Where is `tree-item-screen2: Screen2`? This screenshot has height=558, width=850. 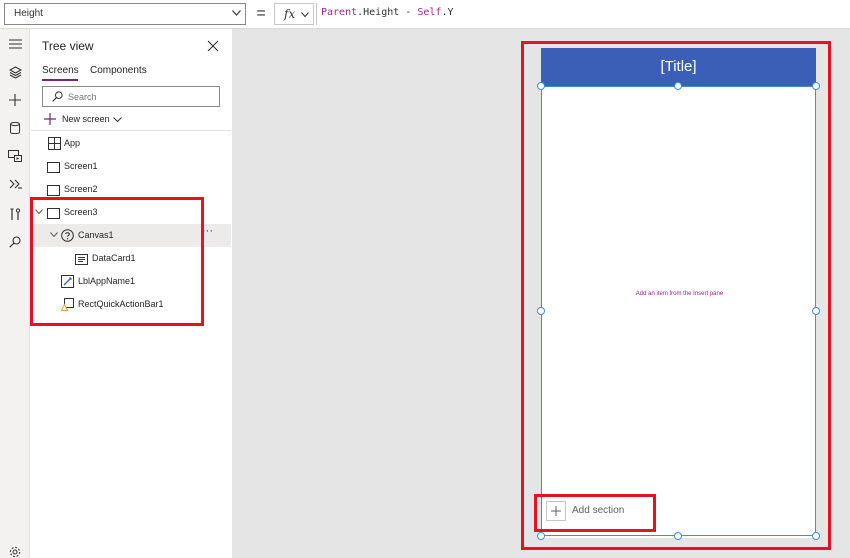
tree-item-screen2: Screen2 is located at coordinates (131, 189).